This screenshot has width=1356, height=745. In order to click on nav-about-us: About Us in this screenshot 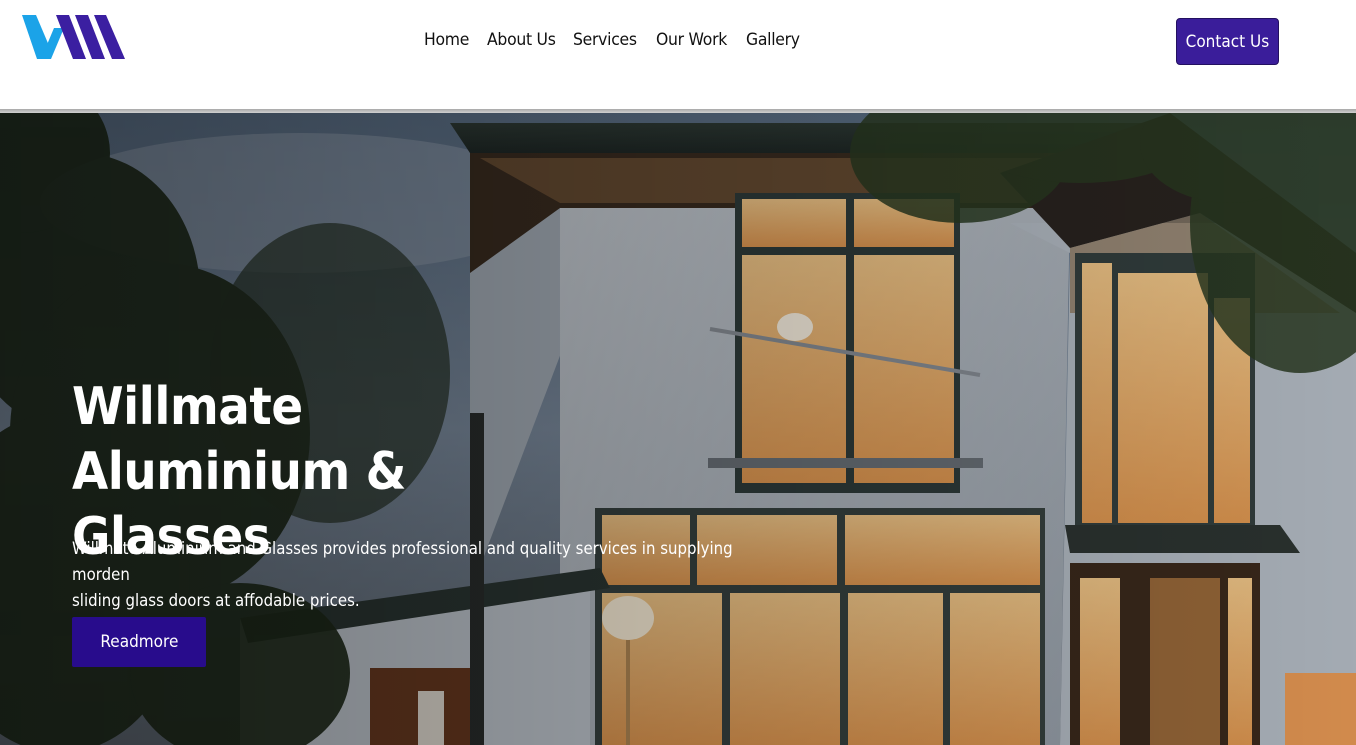, I will do `click(521, 40)`.